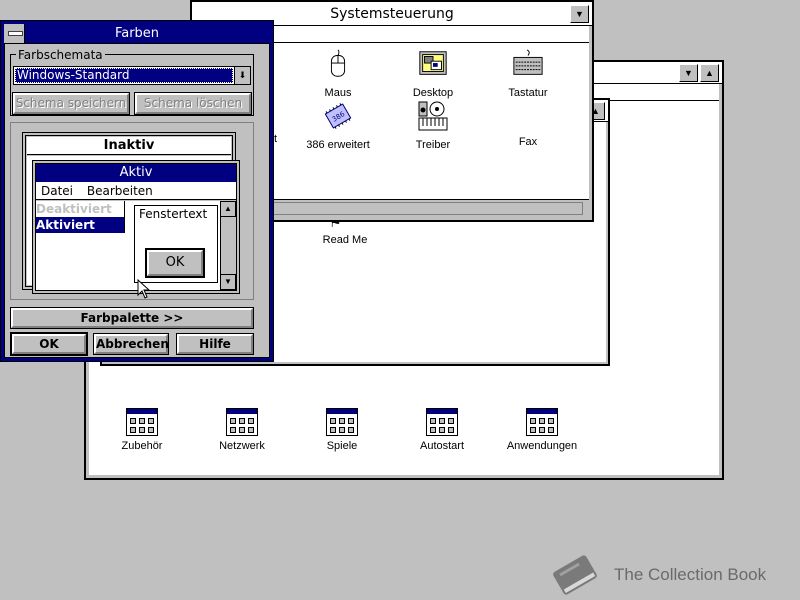 The width and height of the screenshot is (800, 600). What do you see at coordinates (144, 289) in the screenshot?
I see `mouse-cursor-icon` at bounding box center [144, 289].